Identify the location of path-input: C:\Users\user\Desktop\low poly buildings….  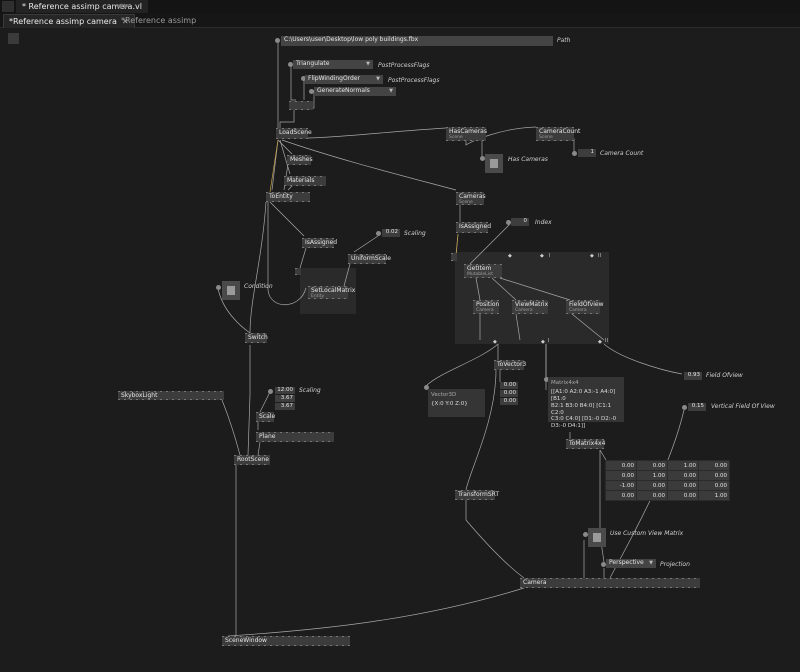
(417, 41).